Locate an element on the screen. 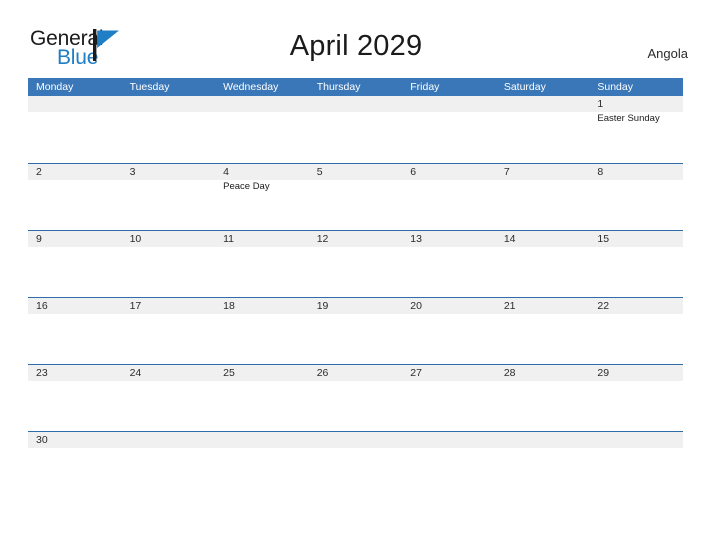 Image resolution: width=712 pixels, height=550 pixels. day-number: 16 is located at coordinates (42, 306).